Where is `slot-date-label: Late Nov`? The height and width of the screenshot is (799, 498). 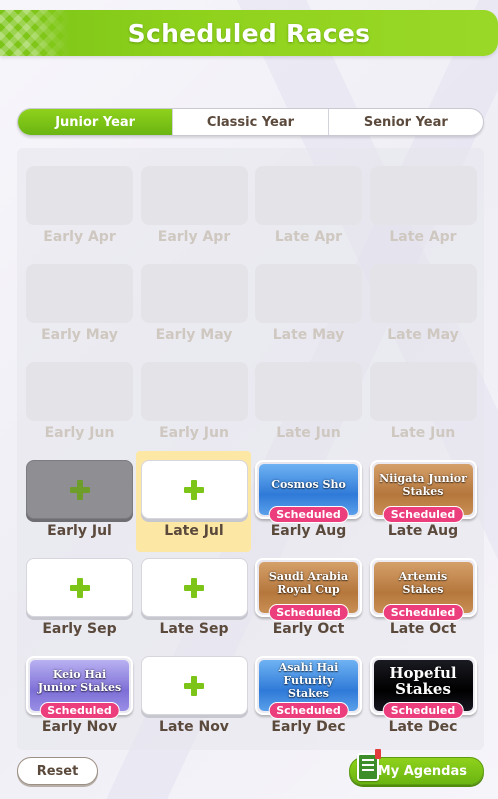 slot-date-label: Late Nov is located at coordinates (194, 727).